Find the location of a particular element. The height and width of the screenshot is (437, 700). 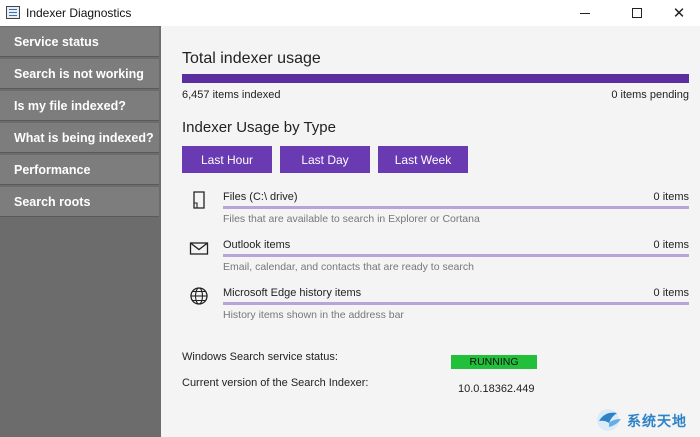

usage-row-name: Outlook items is located at coordinates (257, 245).